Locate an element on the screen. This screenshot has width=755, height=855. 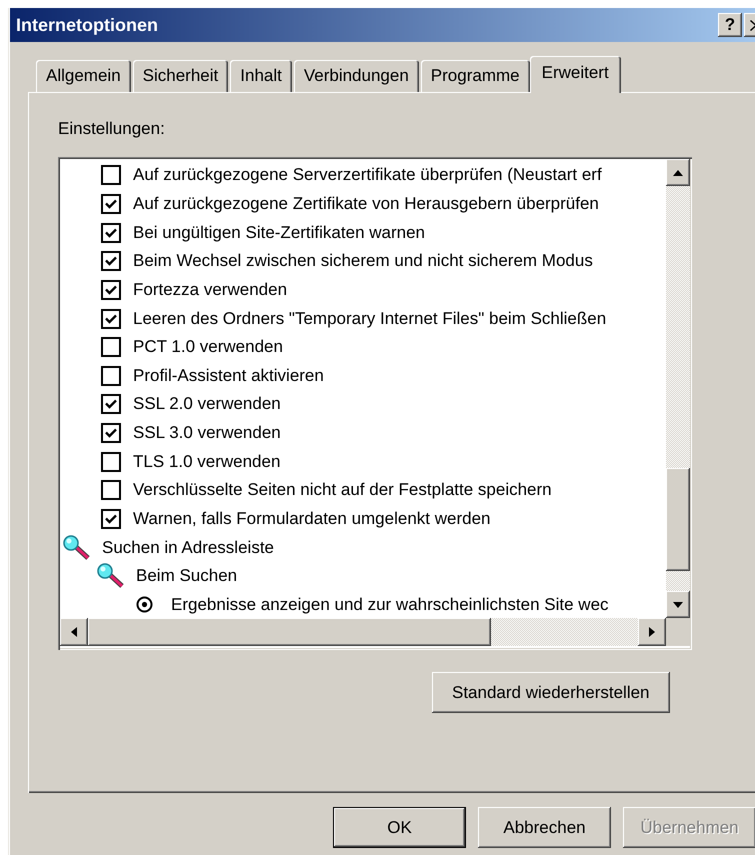
scroll-up-button is located at coordinates (678, 172).